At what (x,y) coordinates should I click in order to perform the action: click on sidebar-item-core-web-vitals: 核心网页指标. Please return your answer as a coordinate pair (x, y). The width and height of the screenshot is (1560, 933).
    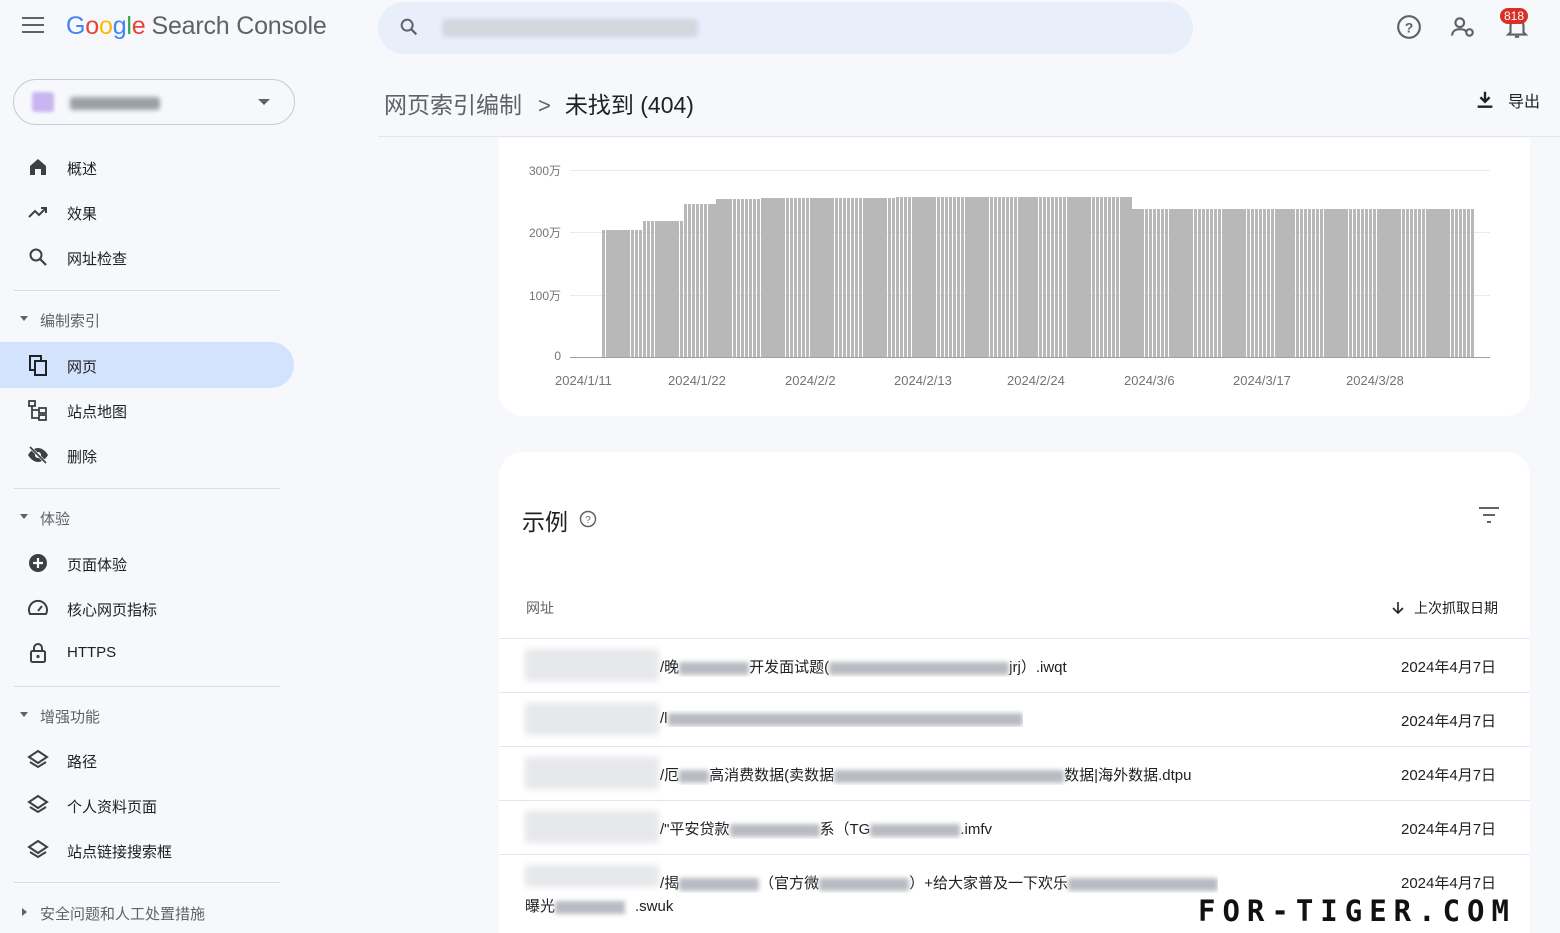
    Looking at the image, I should click on (147, 608).